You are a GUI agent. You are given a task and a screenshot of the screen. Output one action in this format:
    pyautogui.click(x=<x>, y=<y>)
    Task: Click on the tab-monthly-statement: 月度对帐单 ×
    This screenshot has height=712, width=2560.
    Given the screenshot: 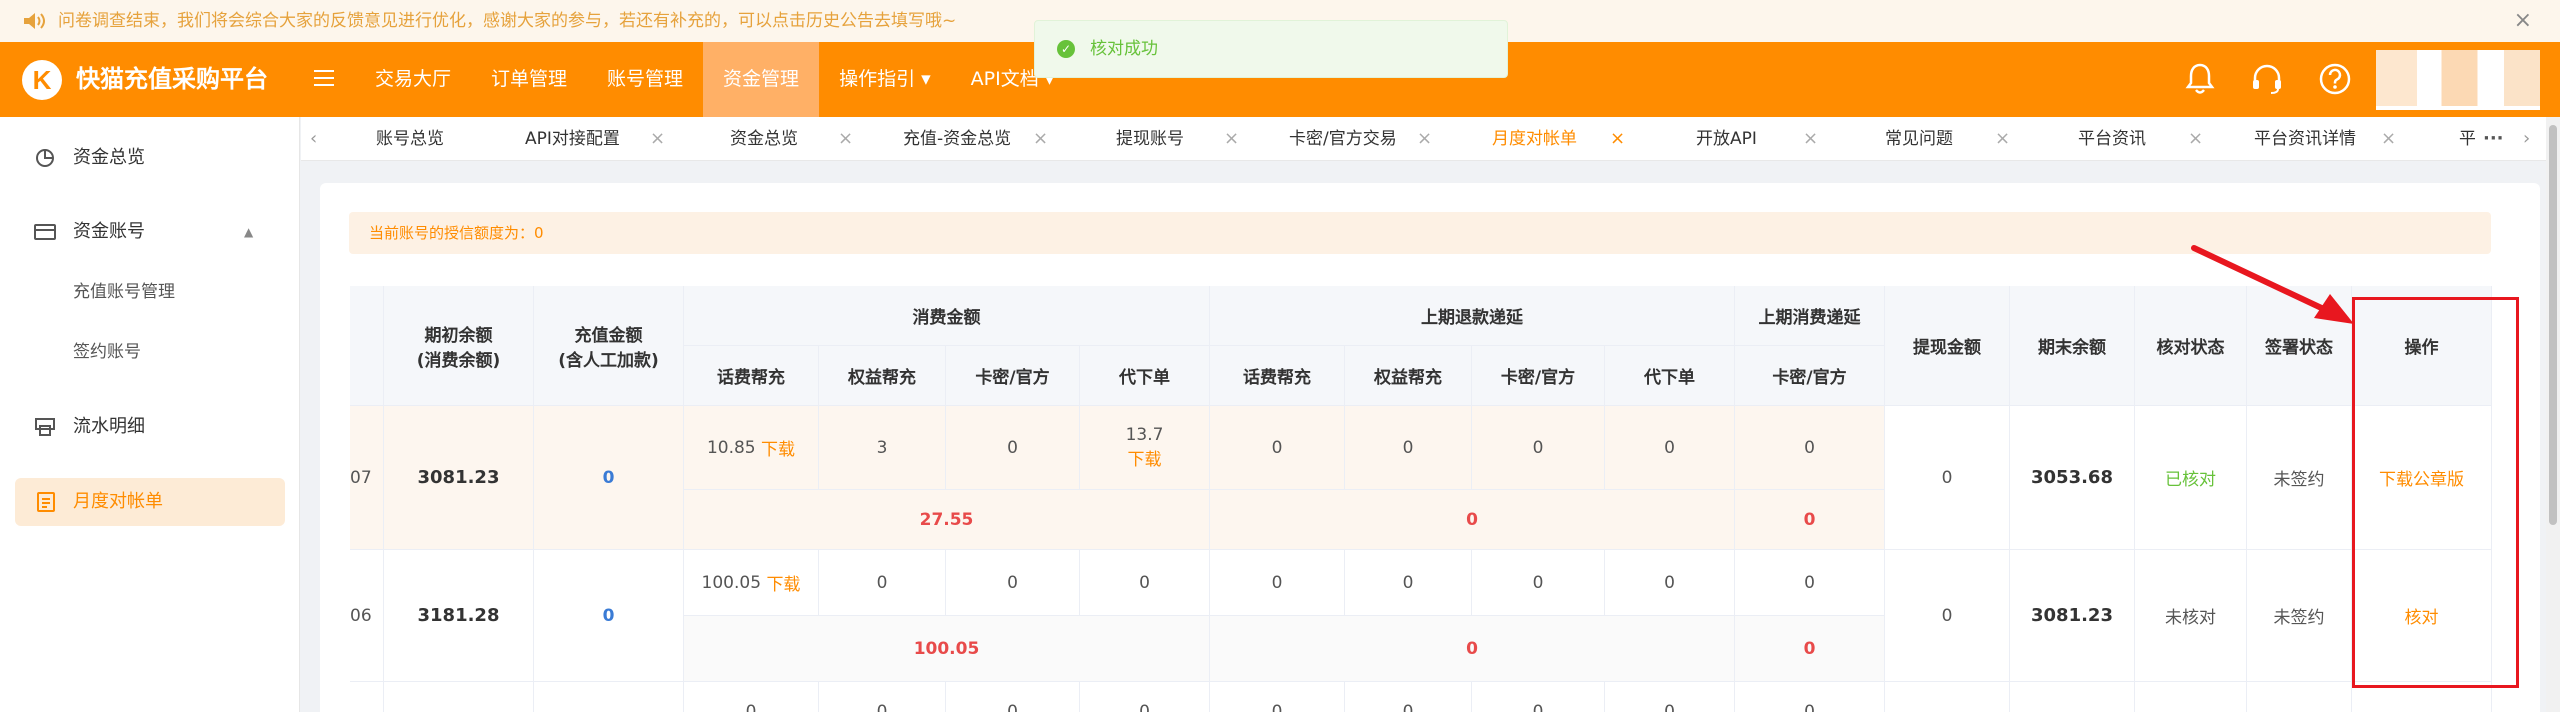 What is the action you would take?
    pyautogui.click(x=1558, y=139)
    